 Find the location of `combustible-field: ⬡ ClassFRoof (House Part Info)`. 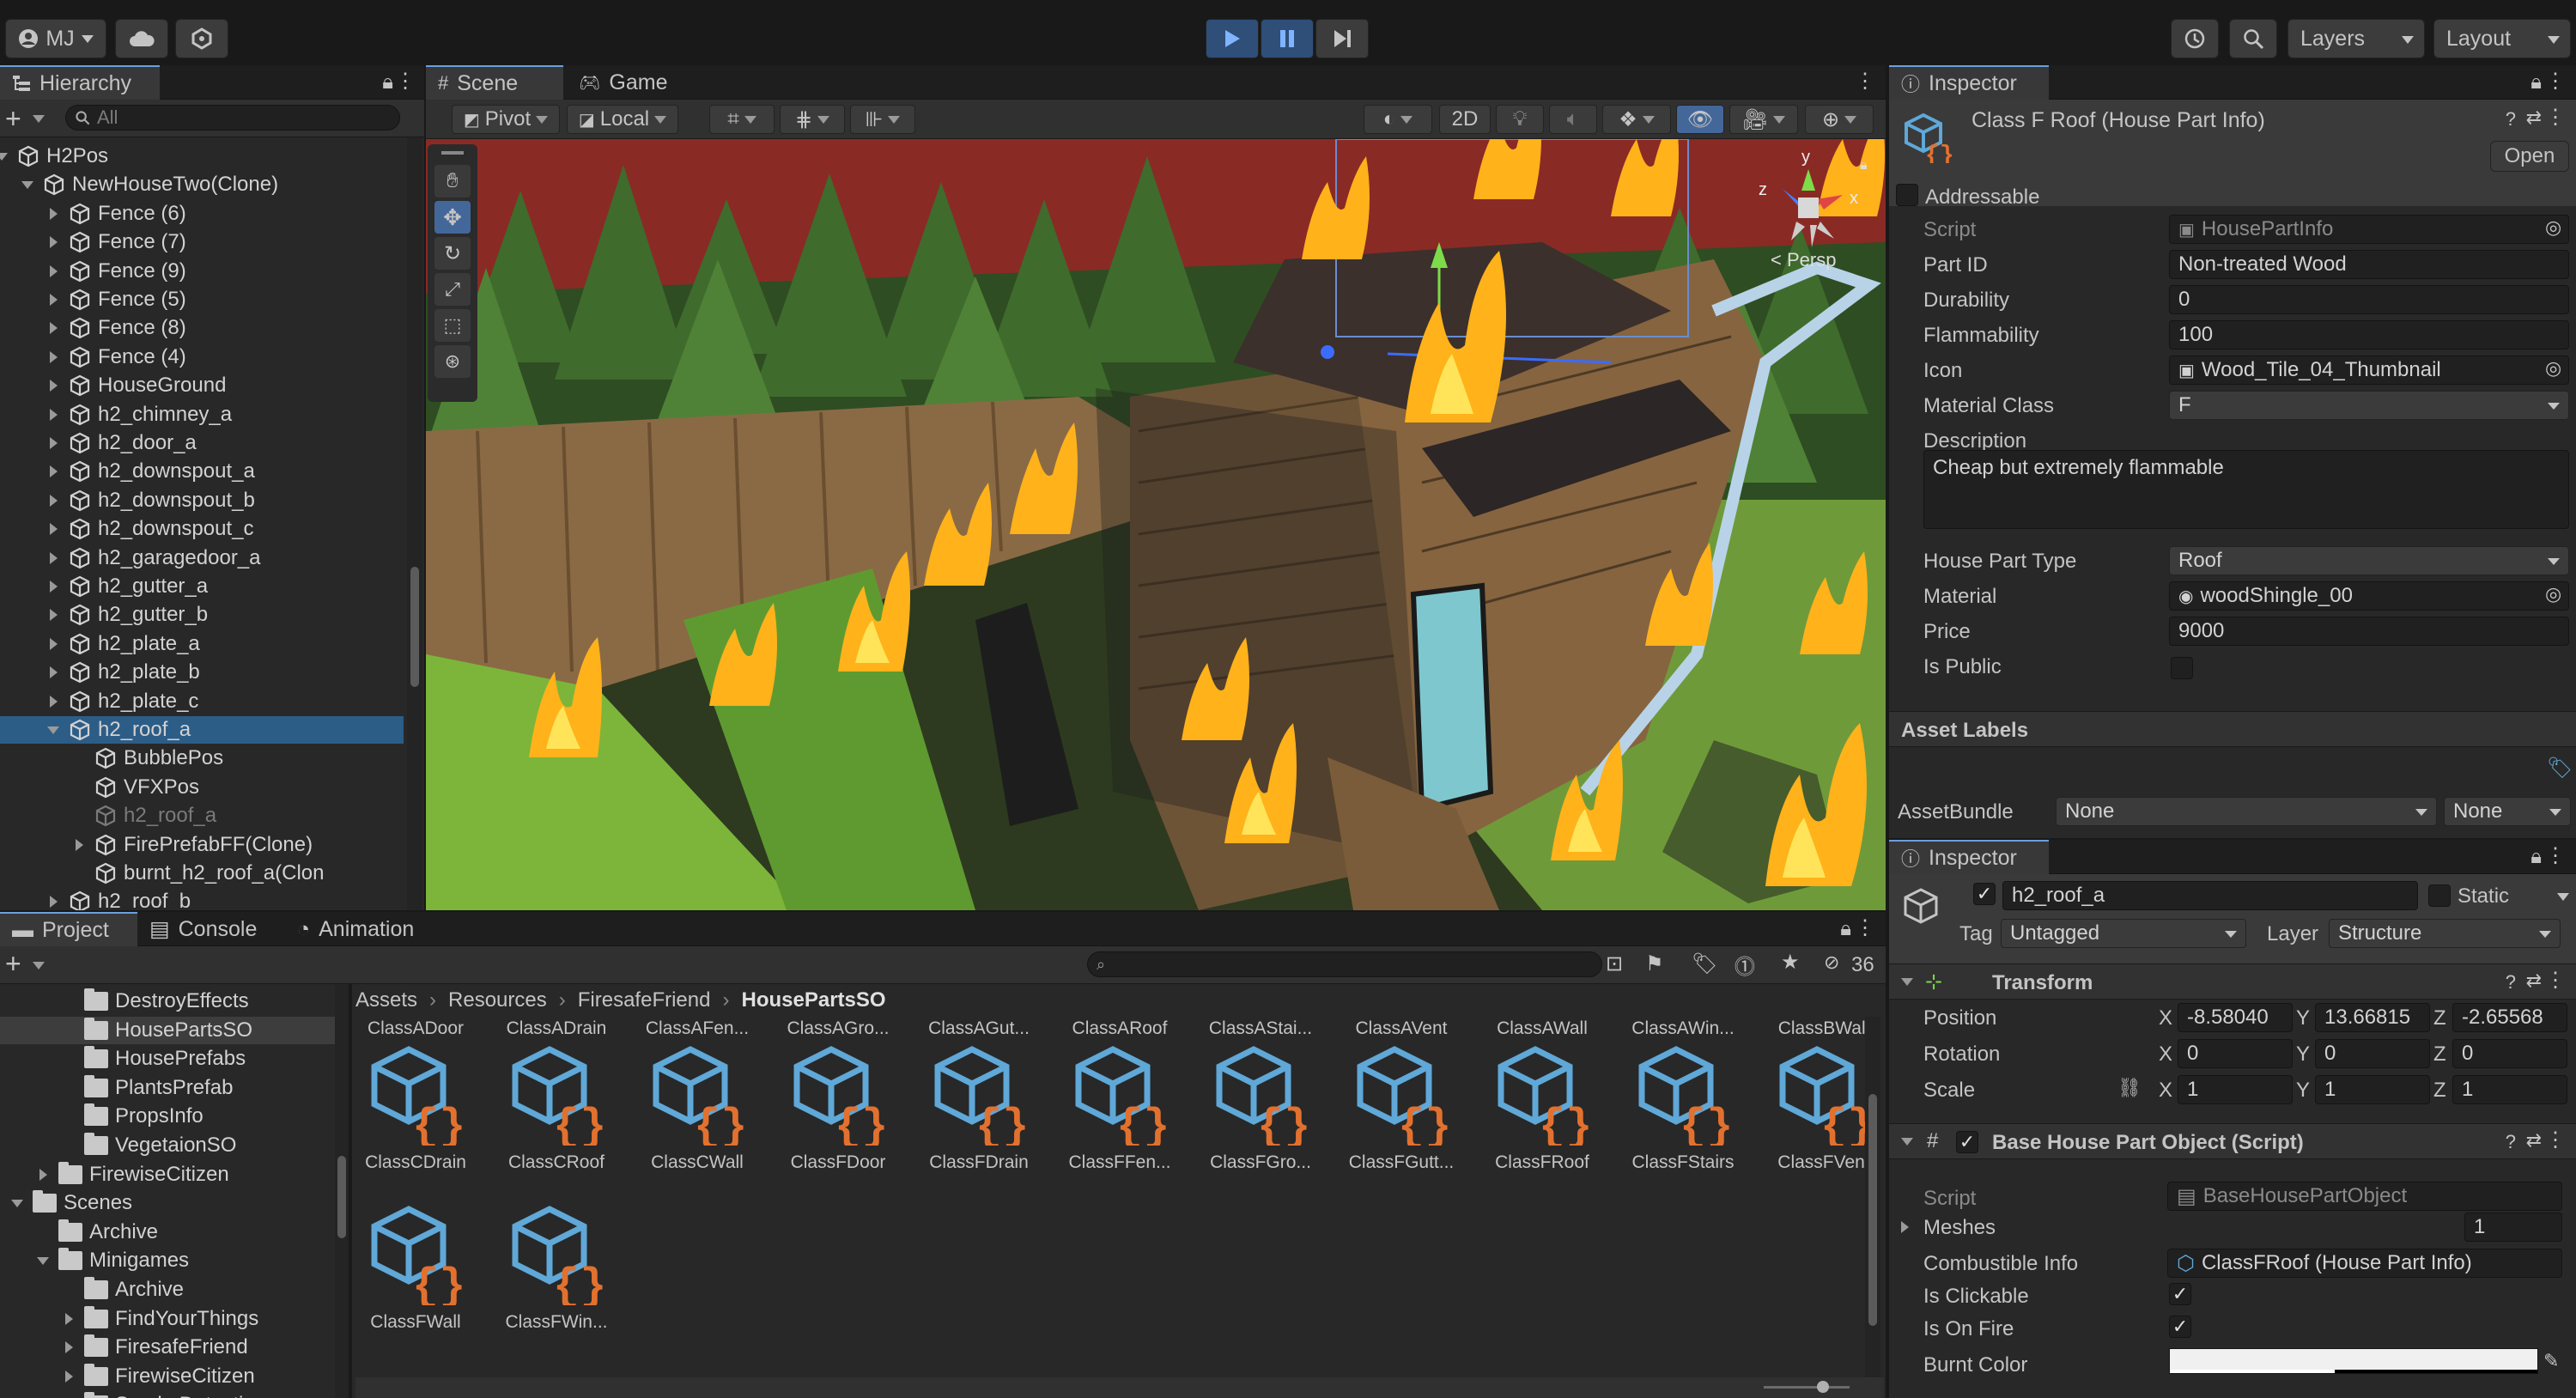

combustible-field: ⬡ ClassFRoof (House Part Info) is located at coordinates (2364, 1263).